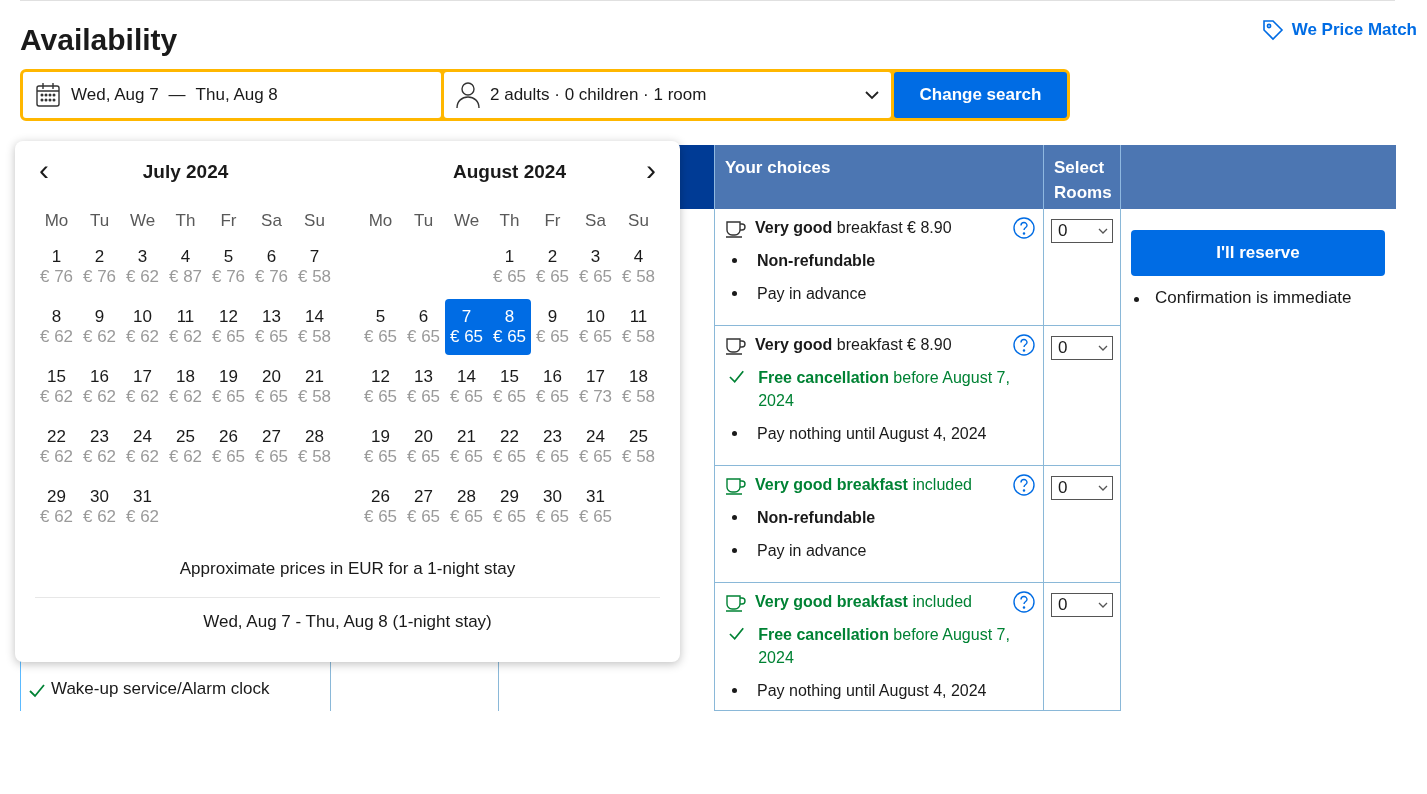  I want to click on calendar-day: 21 € 65, so click(466, 447).